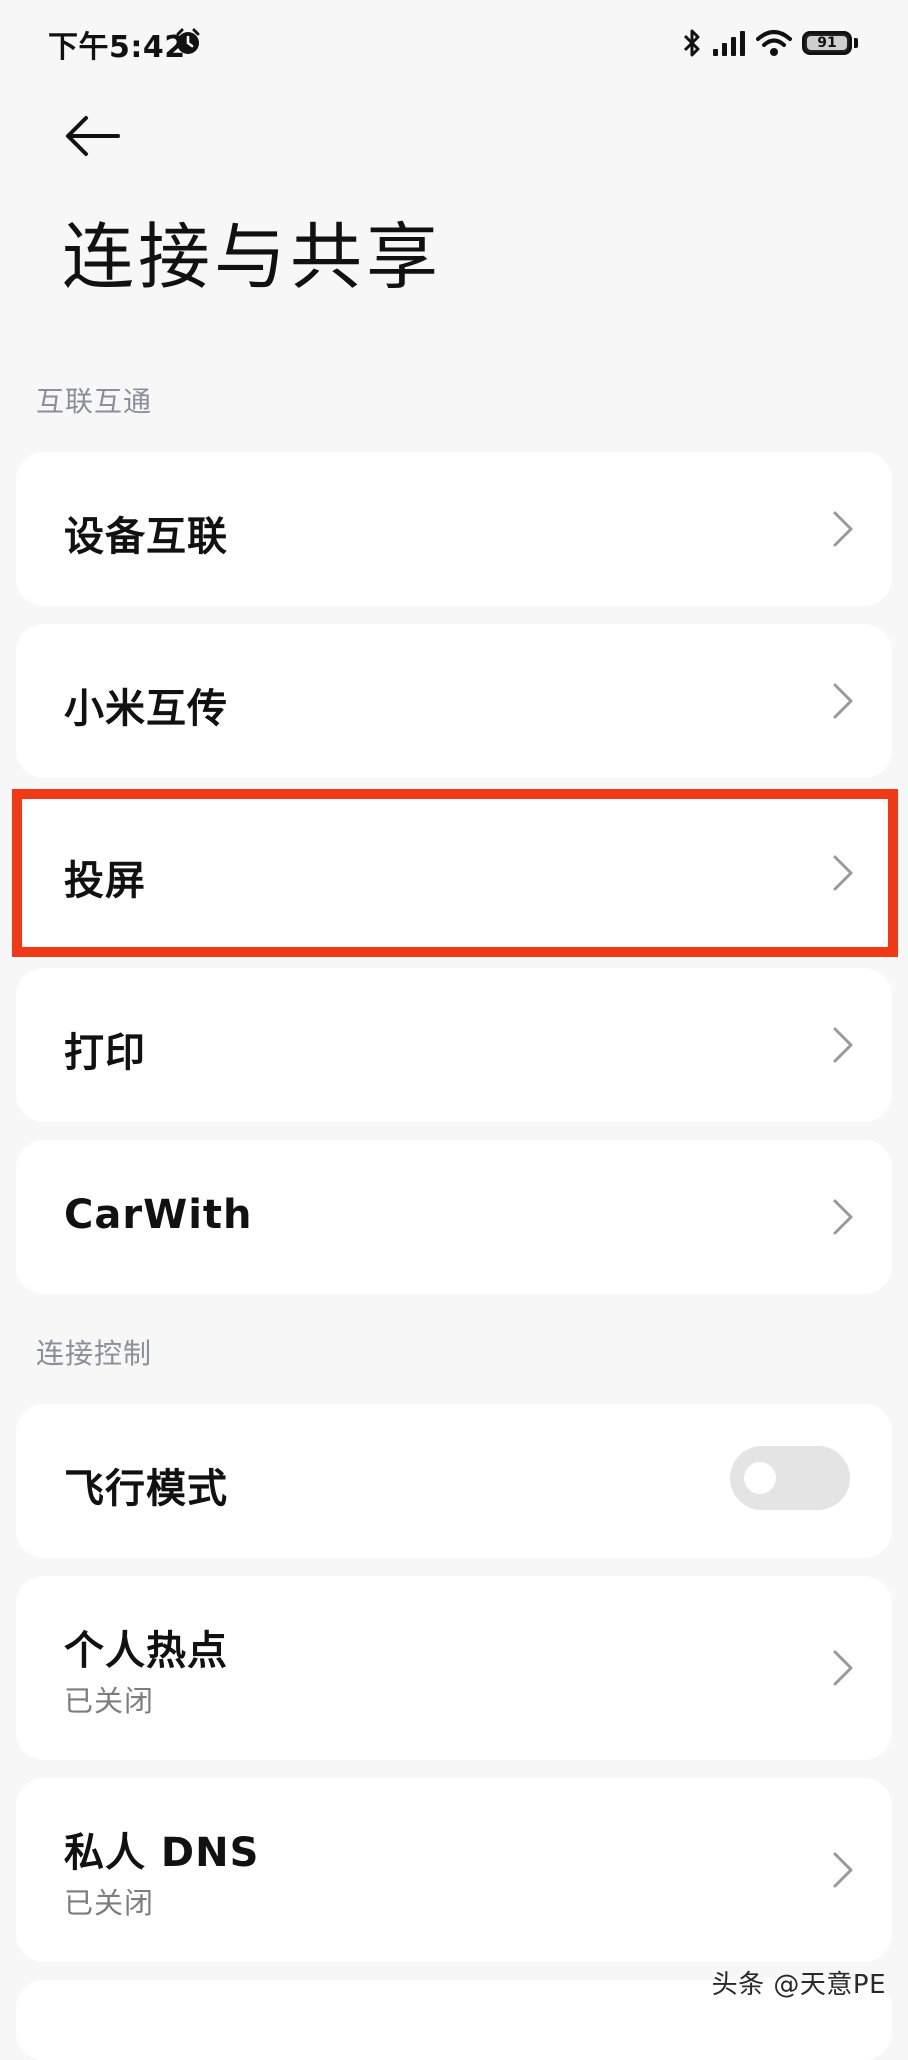 Image resolution: width=908 pixels, height=2060 pixels. Describe the element at coordinates (856, 43) in the screenshot. I see `battery-cap` at that location.